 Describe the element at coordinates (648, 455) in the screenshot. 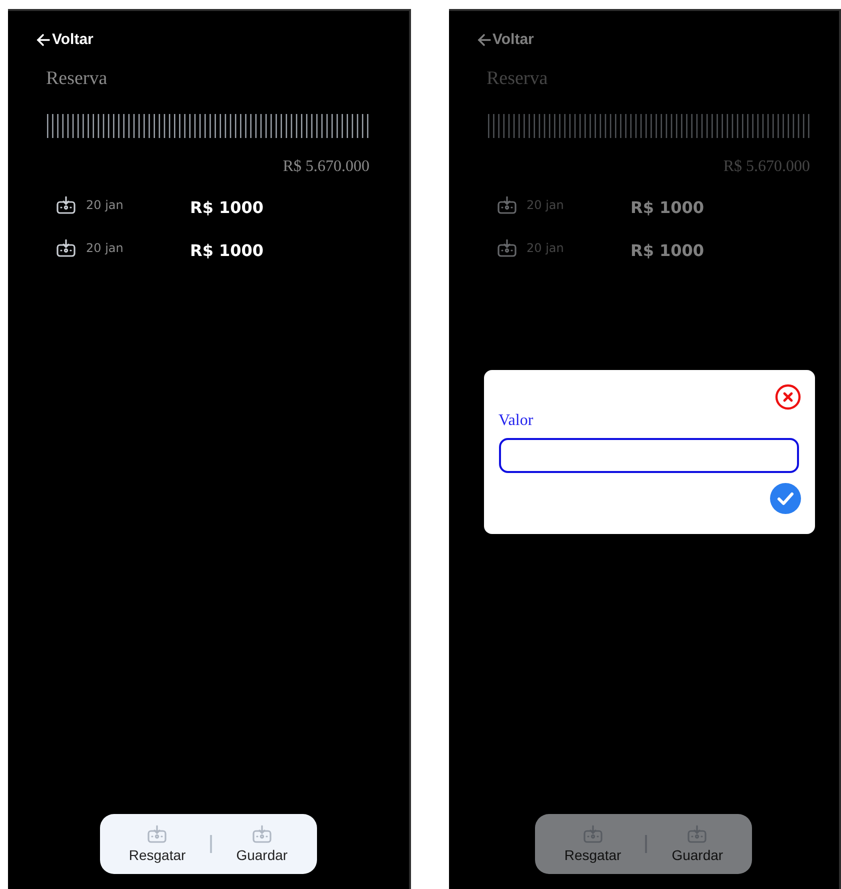

I see `value-input` at that location.